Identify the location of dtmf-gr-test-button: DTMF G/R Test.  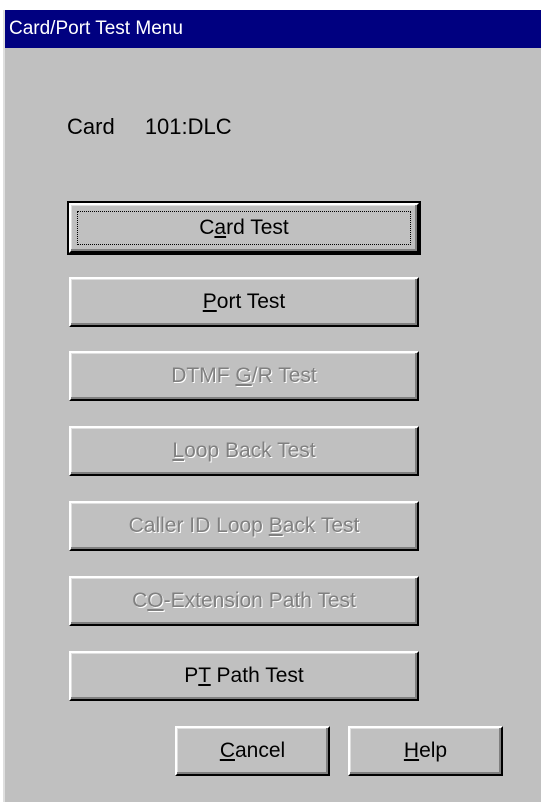
(244, 376).